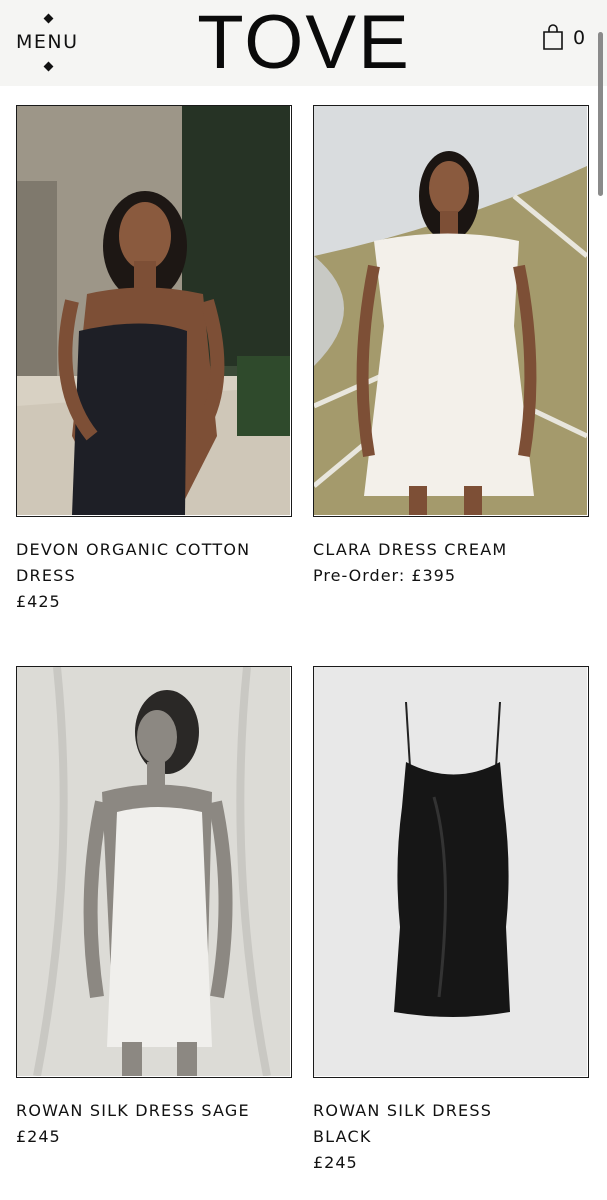 Image resolution: width=607 pixels, height=1200 pixels. I want to click on brand-logo: TOVE, so click(304, 43).